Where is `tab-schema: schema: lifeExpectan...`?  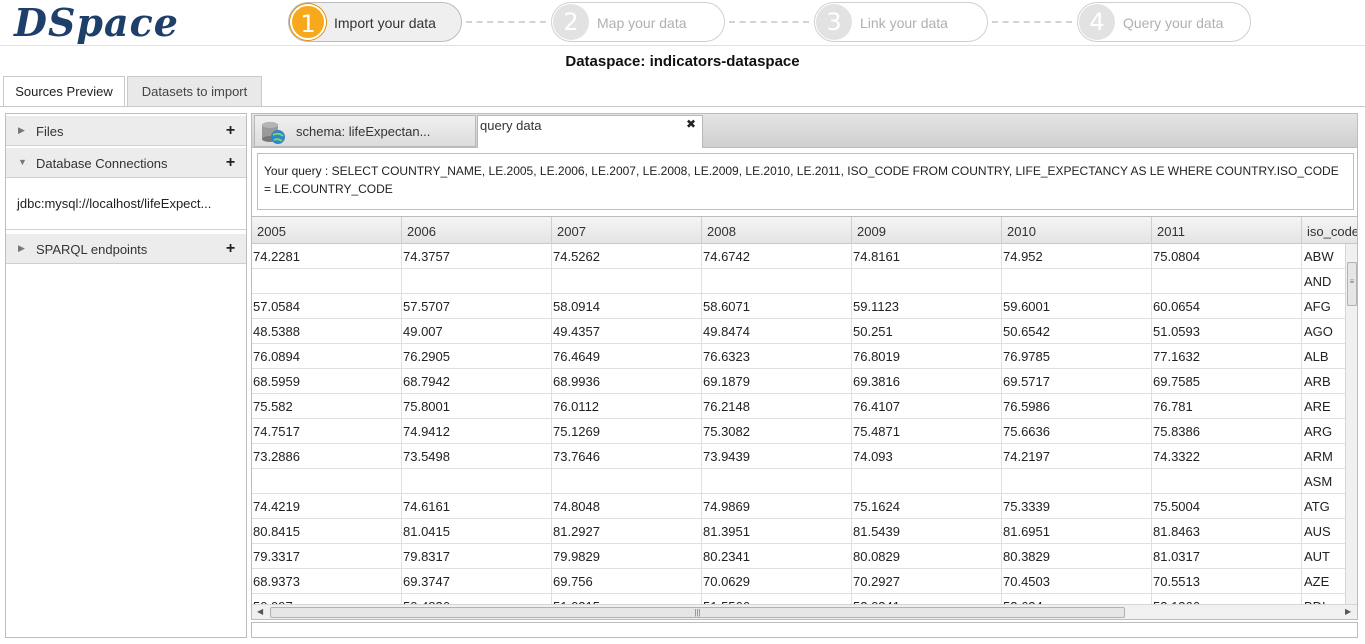 tab-schema: schema: lifeExpectan... is located at coordinates (365, 131).